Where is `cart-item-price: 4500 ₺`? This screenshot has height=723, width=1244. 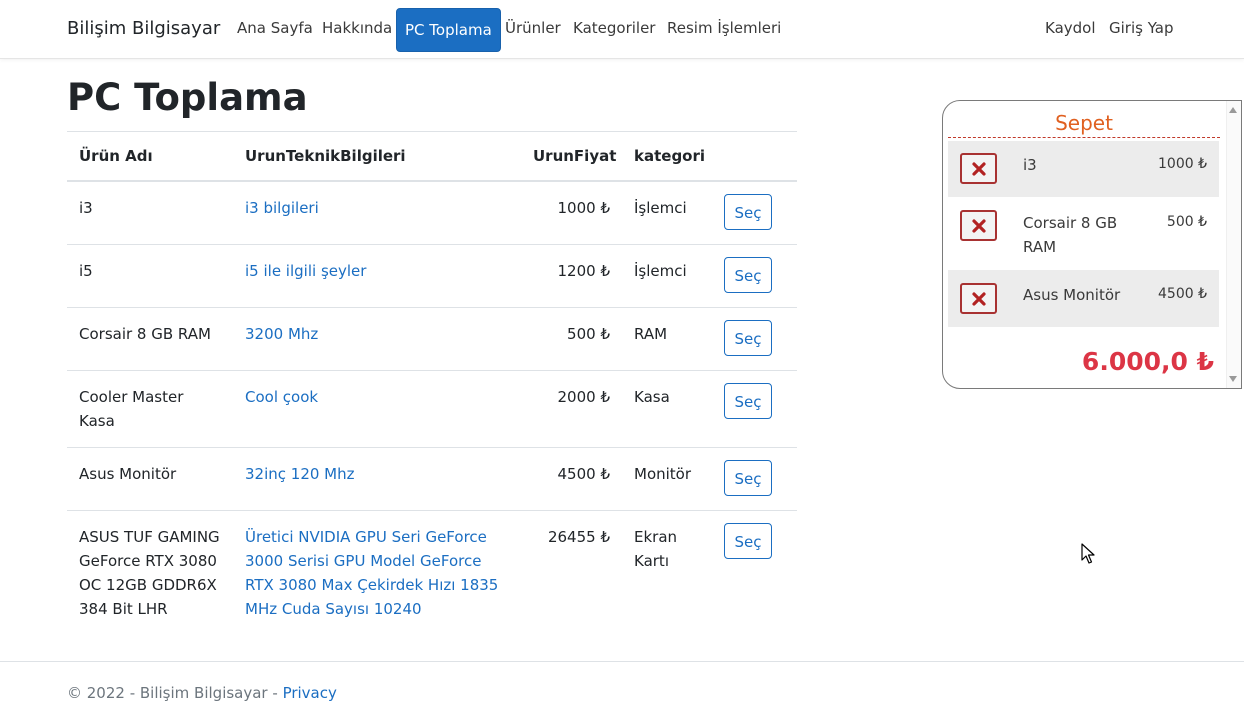
cart-item-price: 4500 ₺ is located at coordinates (1182, 294).